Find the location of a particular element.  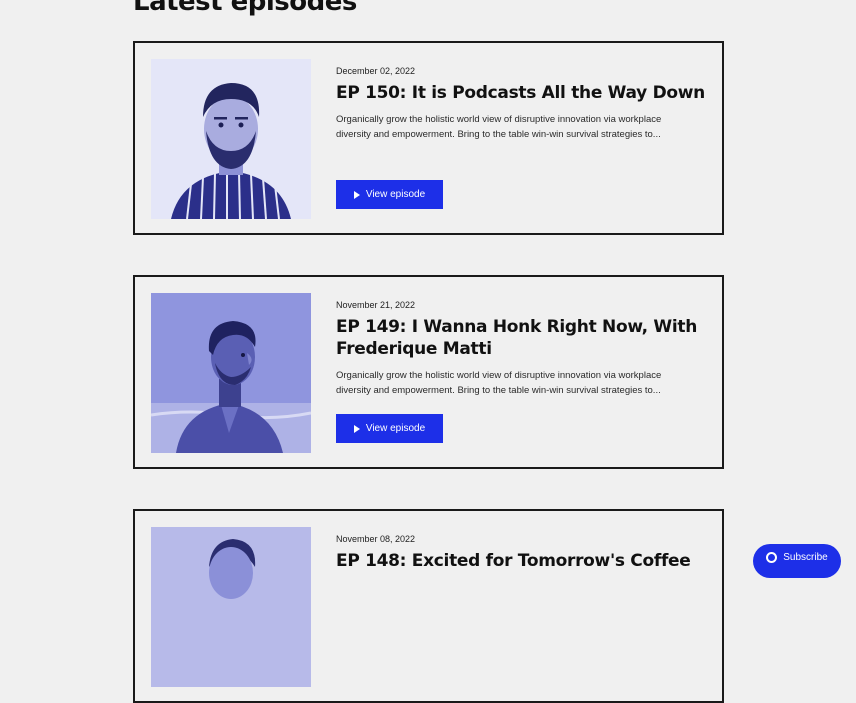

episode-date: November 08, 2022 is located at coordinates (376, 539).